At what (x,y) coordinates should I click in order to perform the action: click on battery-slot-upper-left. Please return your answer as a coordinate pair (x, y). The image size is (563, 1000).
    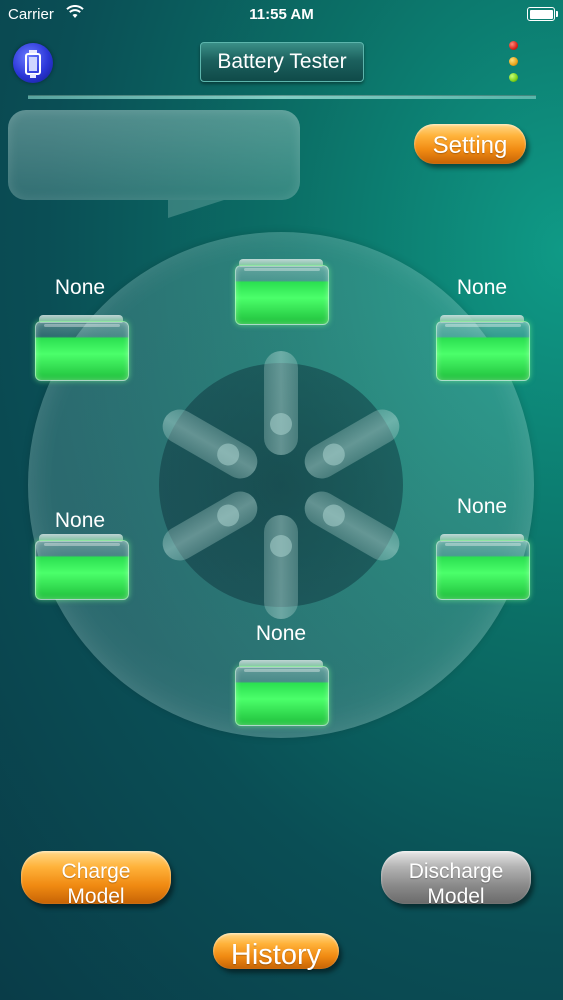
    Looking at the image, I should click on (82, 348).